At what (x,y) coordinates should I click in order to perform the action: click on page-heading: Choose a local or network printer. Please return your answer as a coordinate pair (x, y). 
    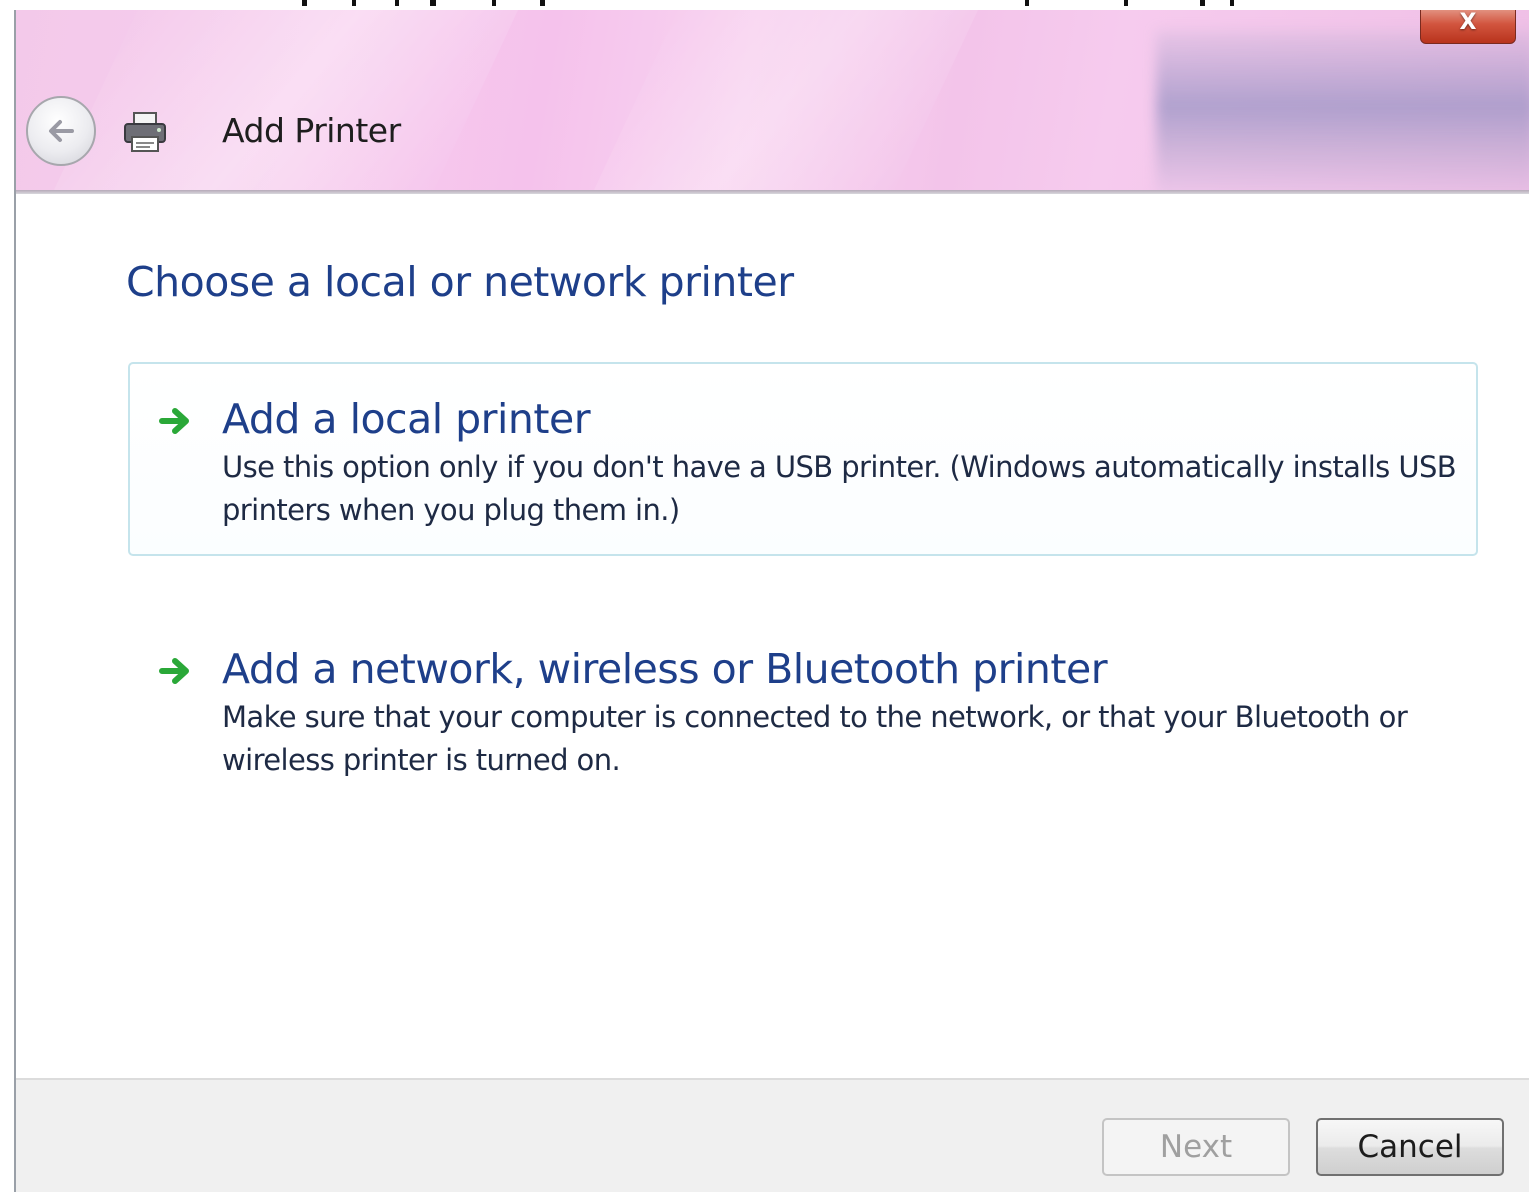
    Looking at the image, I should click on (460, 282).